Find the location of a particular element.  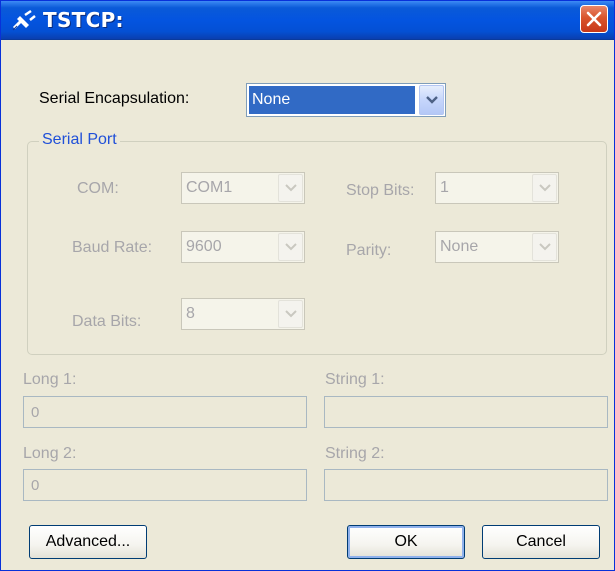

long1-field: 0 is located at coordinates (165, 412).